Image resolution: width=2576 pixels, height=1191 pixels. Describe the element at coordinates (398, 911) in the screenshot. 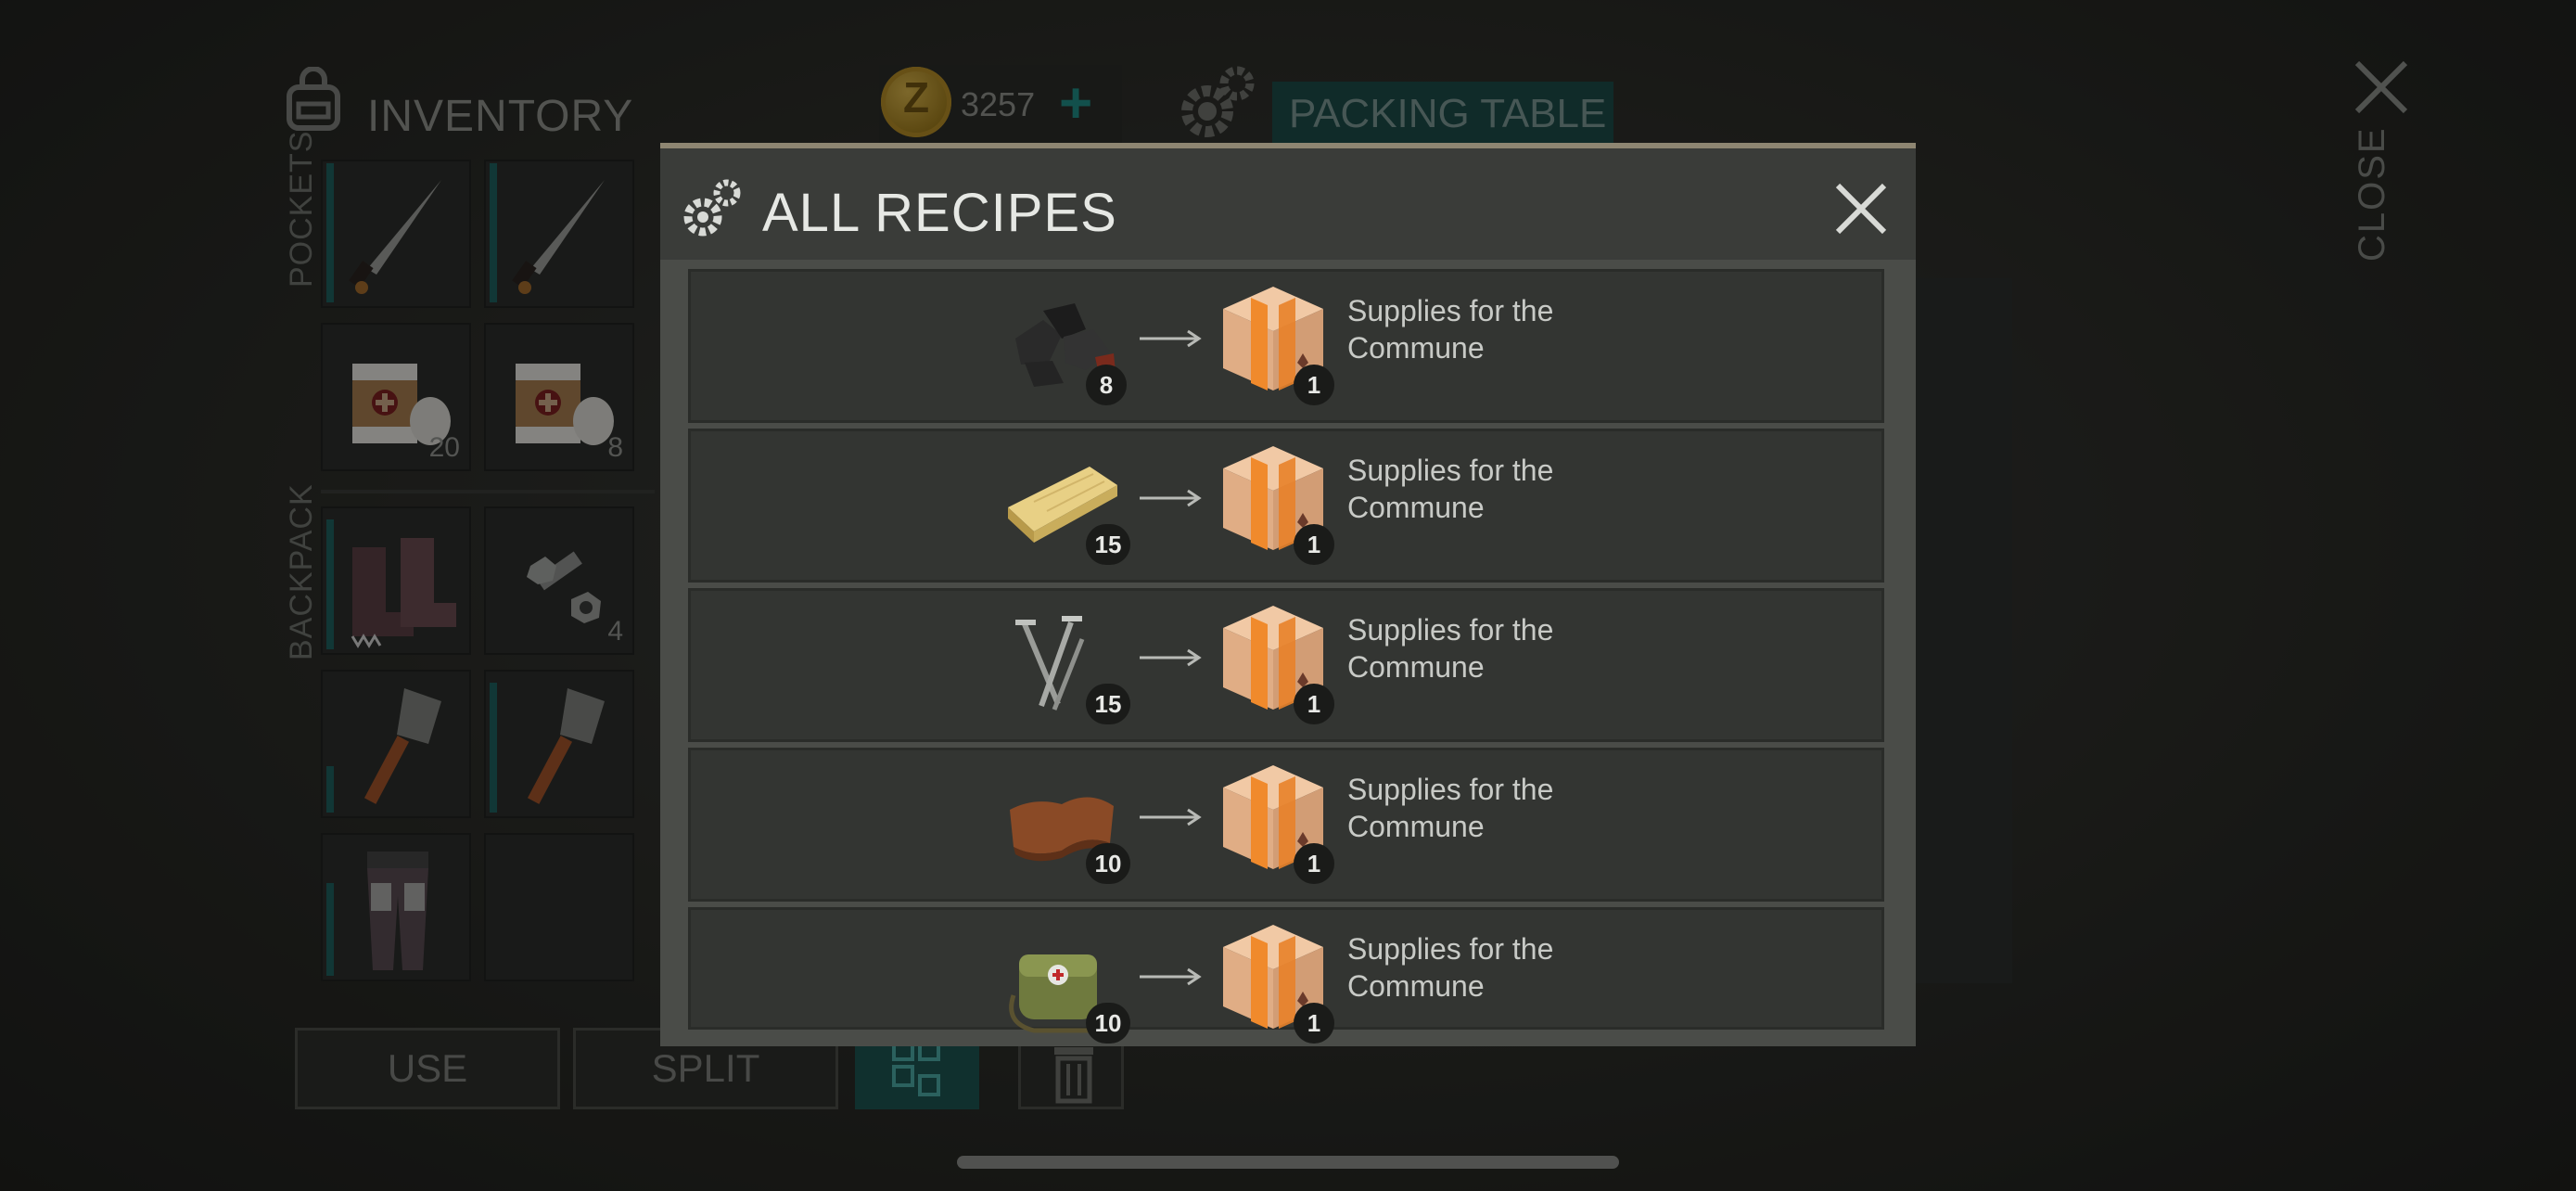

I see `armored-pants-icon` at that location.